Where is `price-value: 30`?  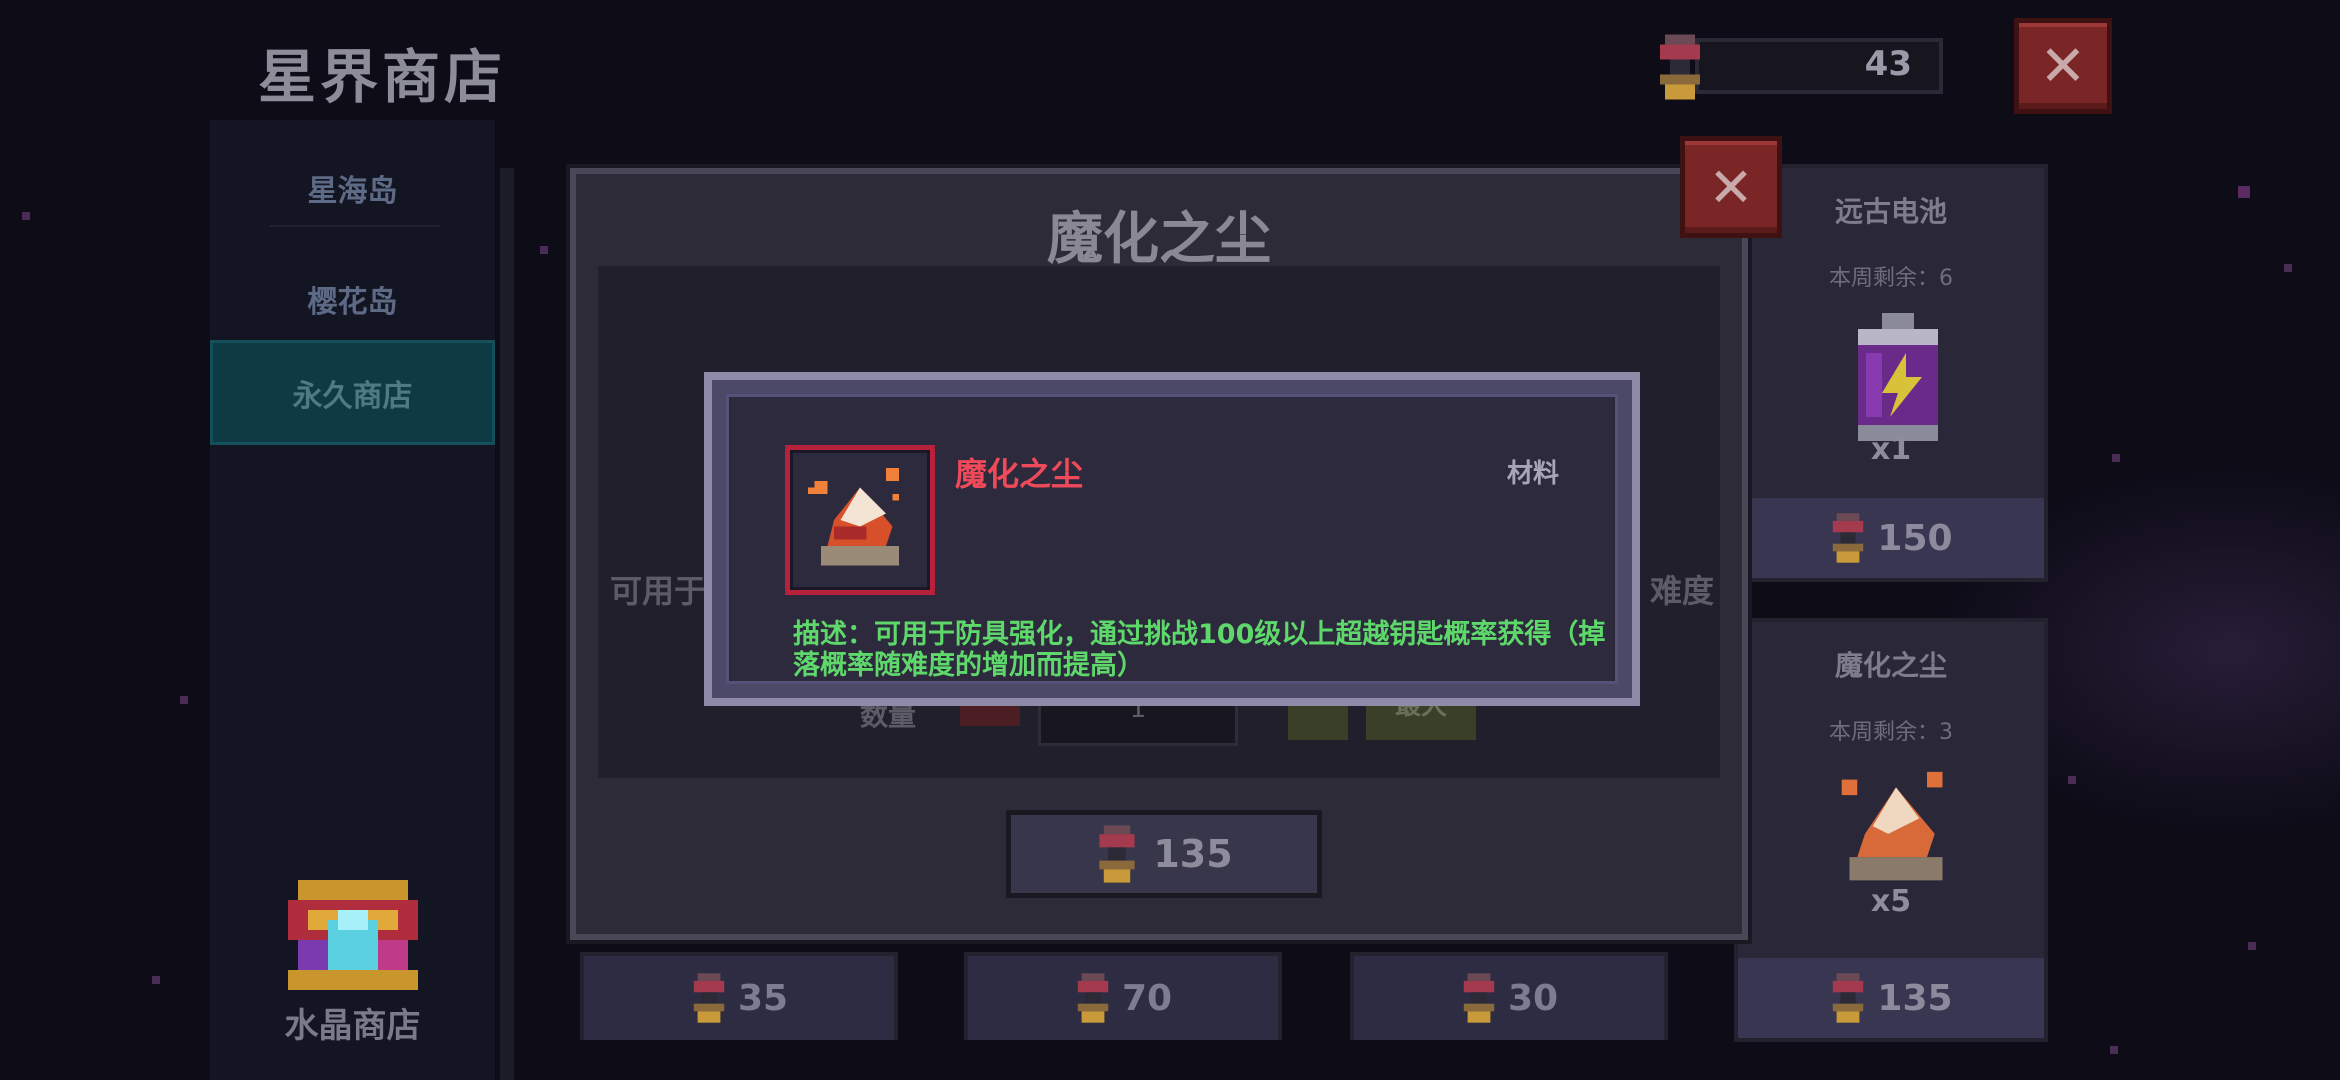 price-value: 30 is located at coordinates (1533, 998).